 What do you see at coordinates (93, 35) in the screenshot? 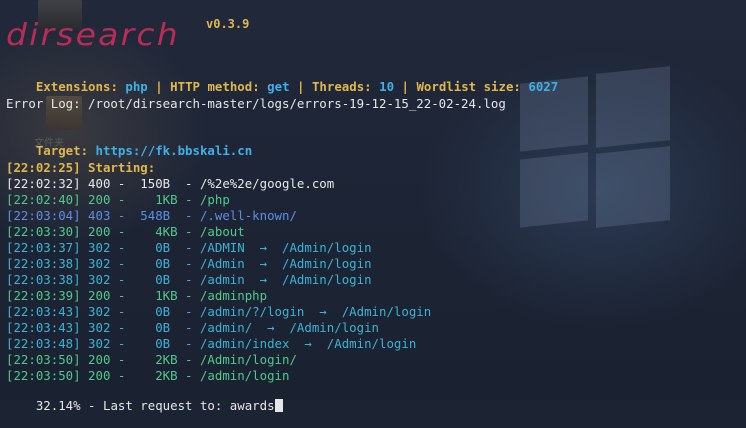
I see `dirsearch-logo: dirsearch` at bounding box center [93, 35].